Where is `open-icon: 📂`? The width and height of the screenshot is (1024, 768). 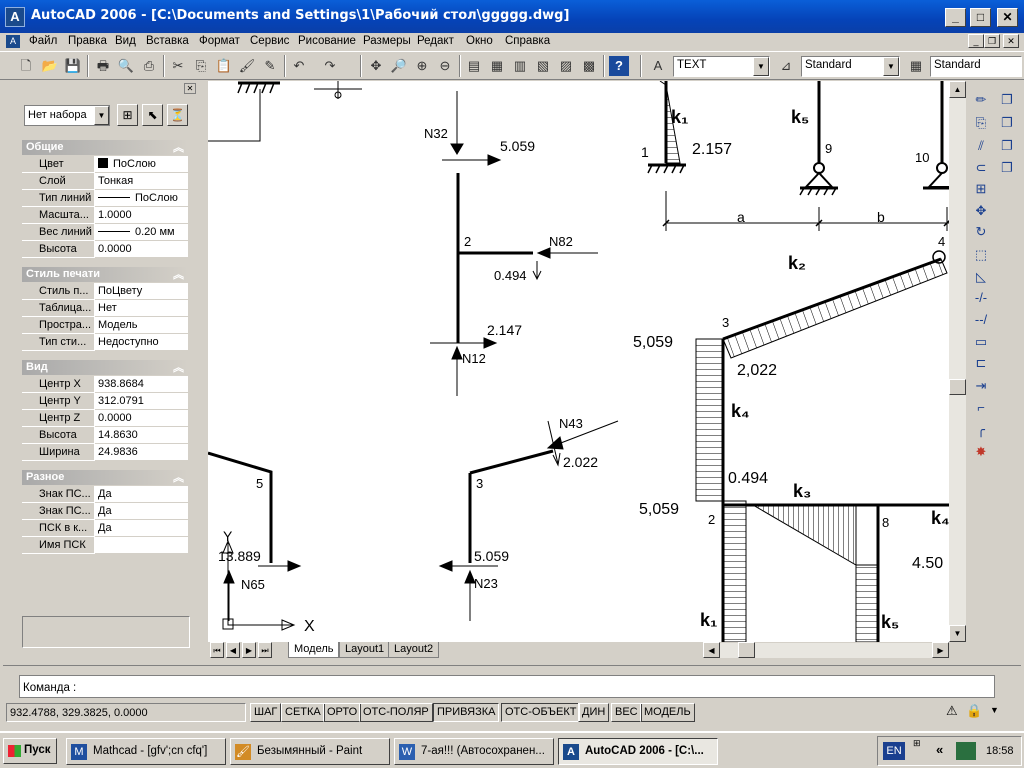 open-icon: 📂 is located at coordinates (50, 66).